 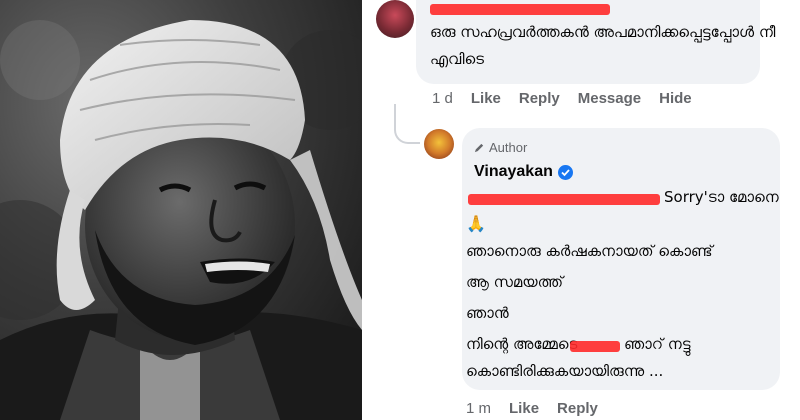 I want to click on top-comment-like-button: Like, so click(x=486, y=98).